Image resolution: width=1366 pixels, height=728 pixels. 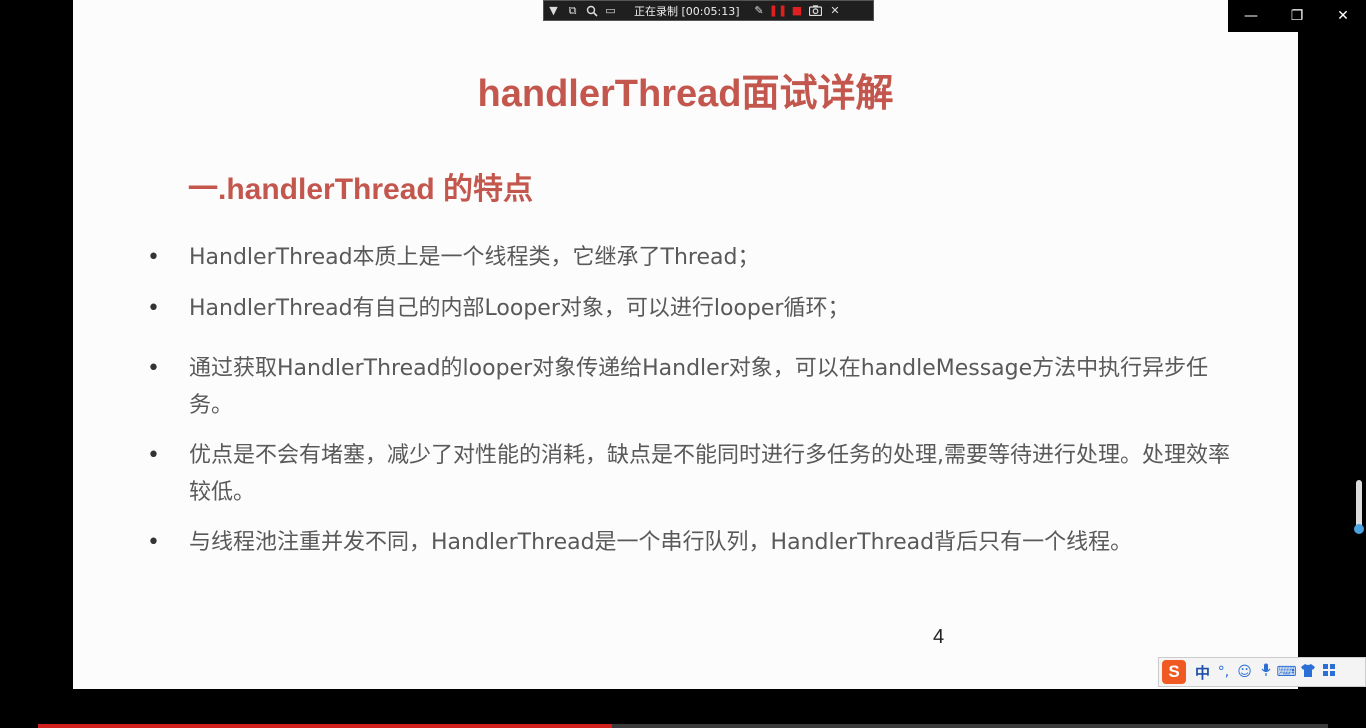 I want to click on stop-icon: ■, so click(x=796, y=10).